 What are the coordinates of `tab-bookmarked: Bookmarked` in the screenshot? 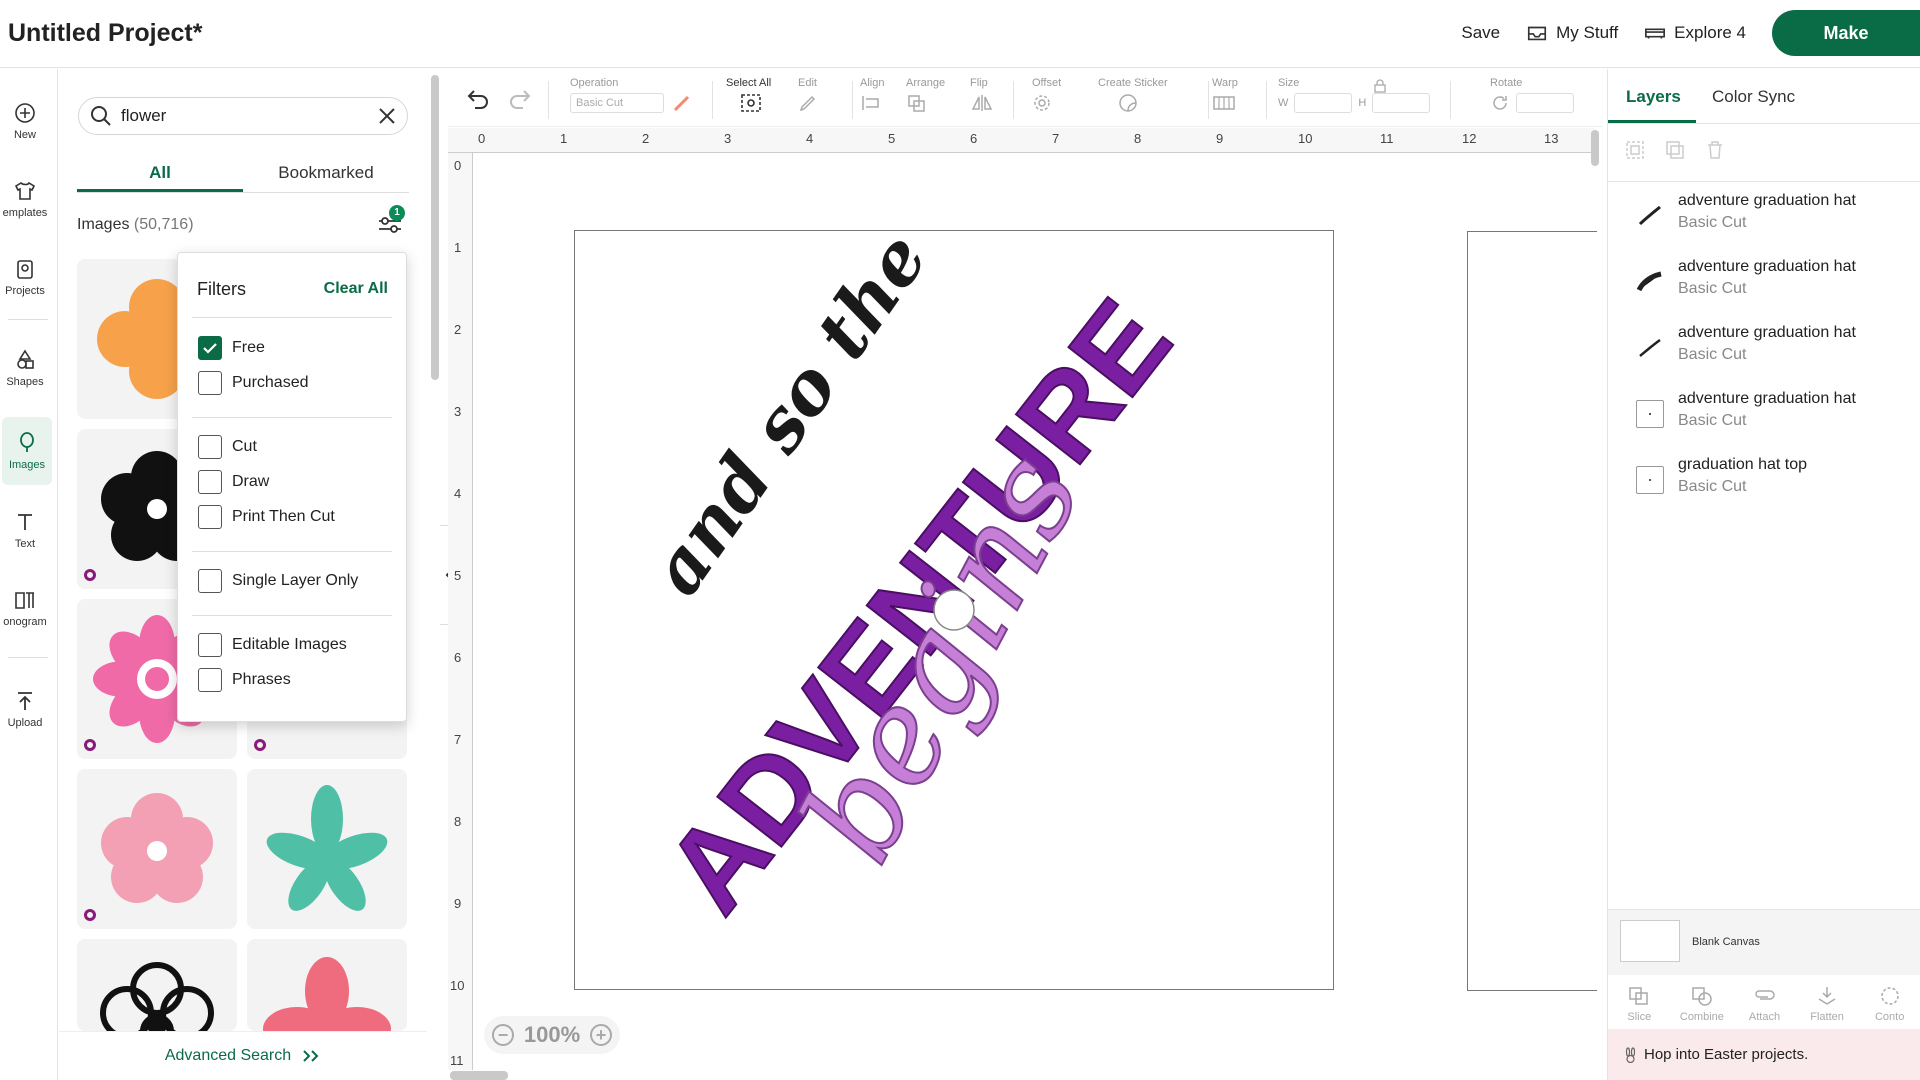 It's located at (326, 174).